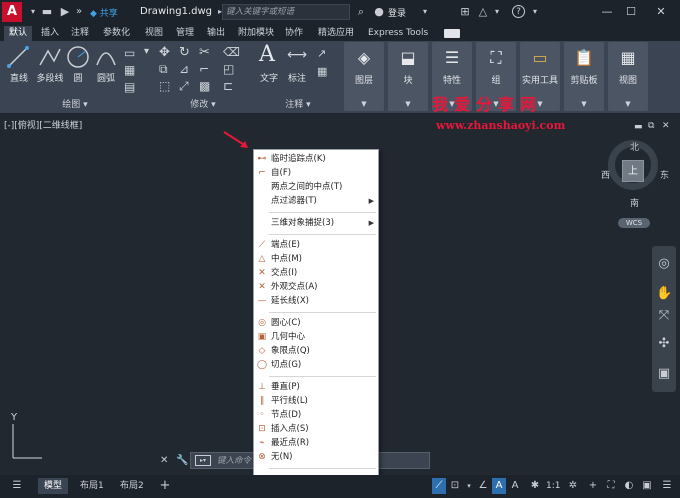  I want to click on login-dropdown-icon: ▾, so click(425, 12).